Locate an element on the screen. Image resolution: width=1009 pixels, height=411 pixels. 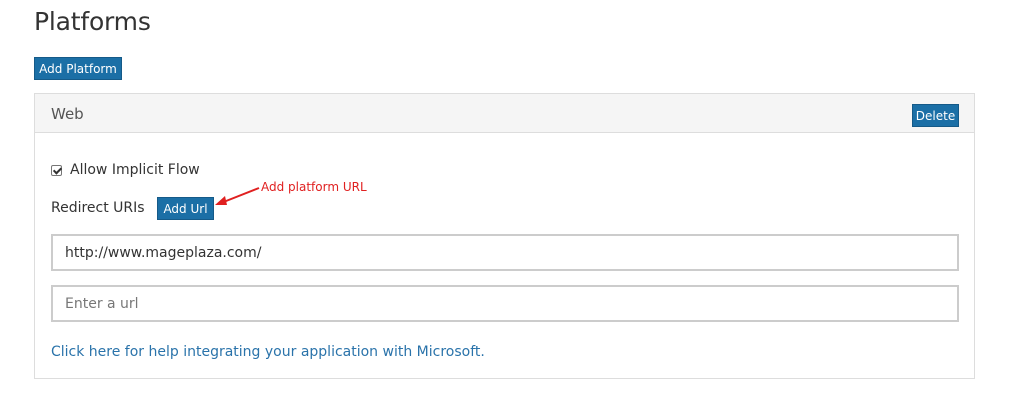
delete-button: Delete is located at coordinates (935, 115).